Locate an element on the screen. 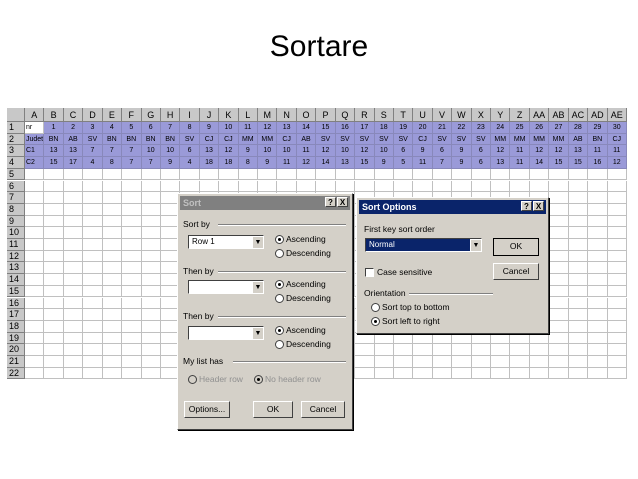 Image resolution: width=638 pixels, height=479 pixels. left-to-right-radio is located at coordinates (375, 321).